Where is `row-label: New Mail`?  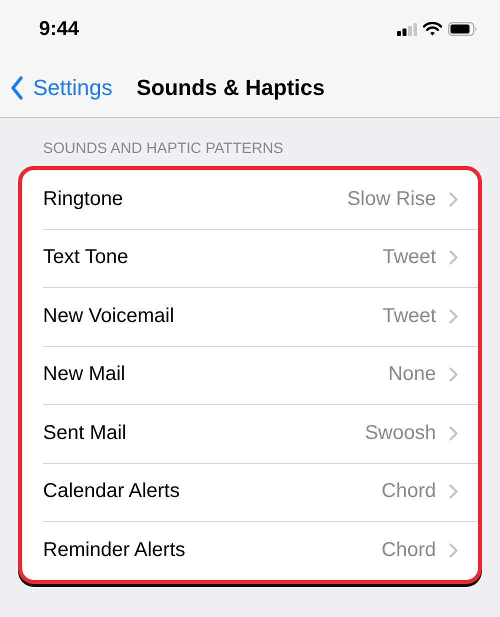
row-label: New Mail is located at coordinates (84, 374).